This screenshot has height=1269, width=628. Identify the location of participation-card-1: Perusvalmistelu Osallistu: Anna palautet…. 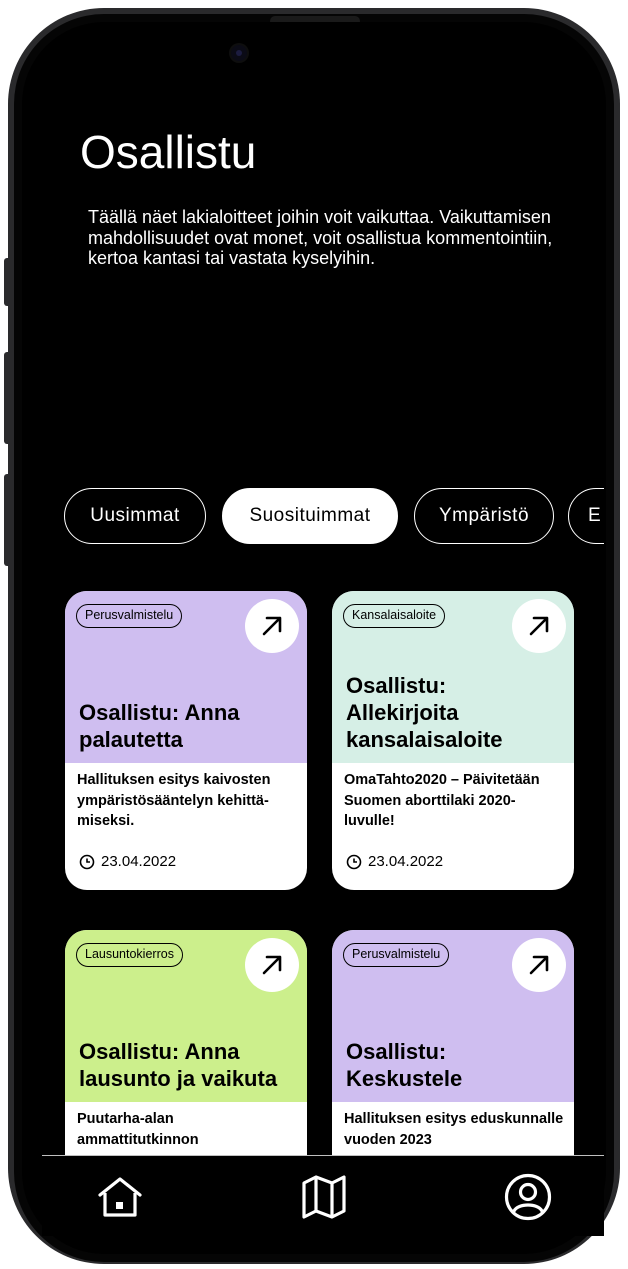
(186, 740).